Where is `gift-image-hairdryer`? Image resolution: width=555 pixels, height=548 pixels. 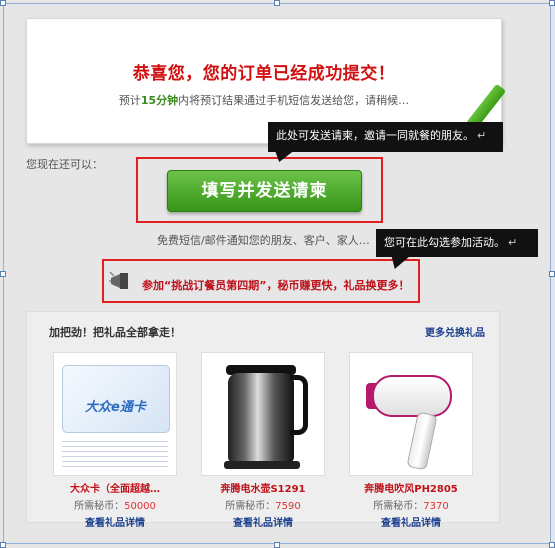 gift-image-hairdryer is located at coordinates (411, 414).